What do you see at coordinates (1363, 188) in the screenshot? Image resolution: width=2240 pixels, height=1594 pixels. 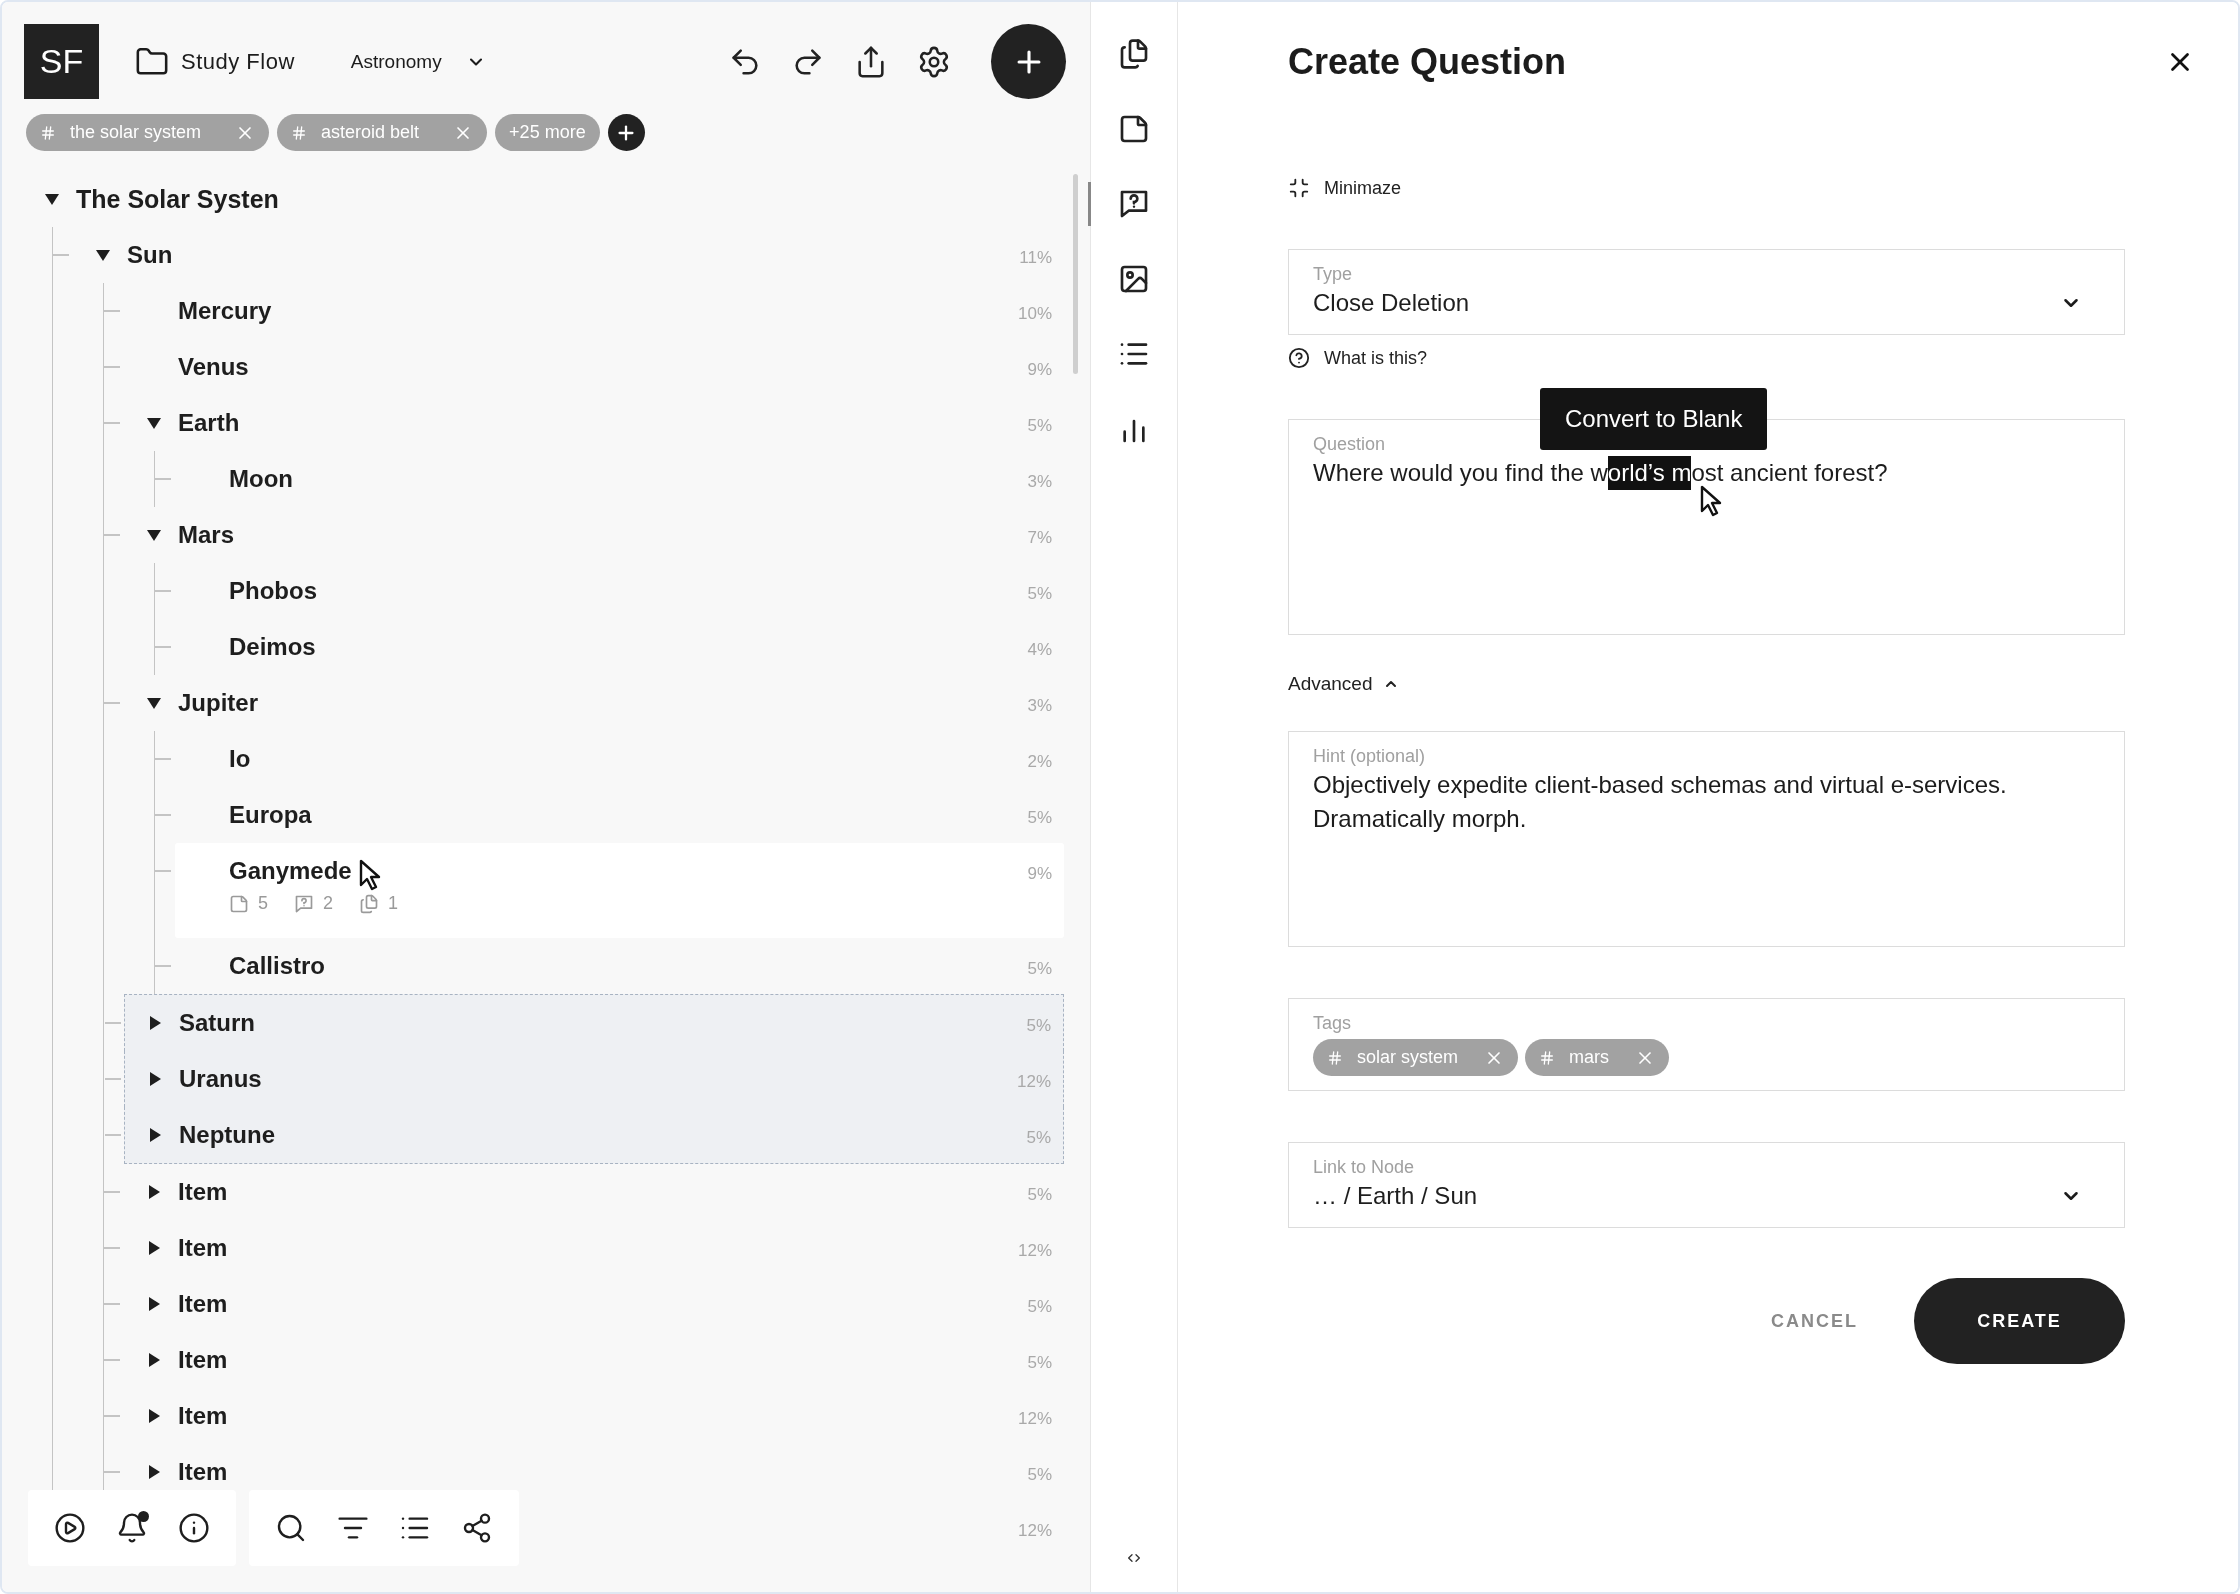 I see `minimize-label: Minimaze` at bounding box center [1363, 188].